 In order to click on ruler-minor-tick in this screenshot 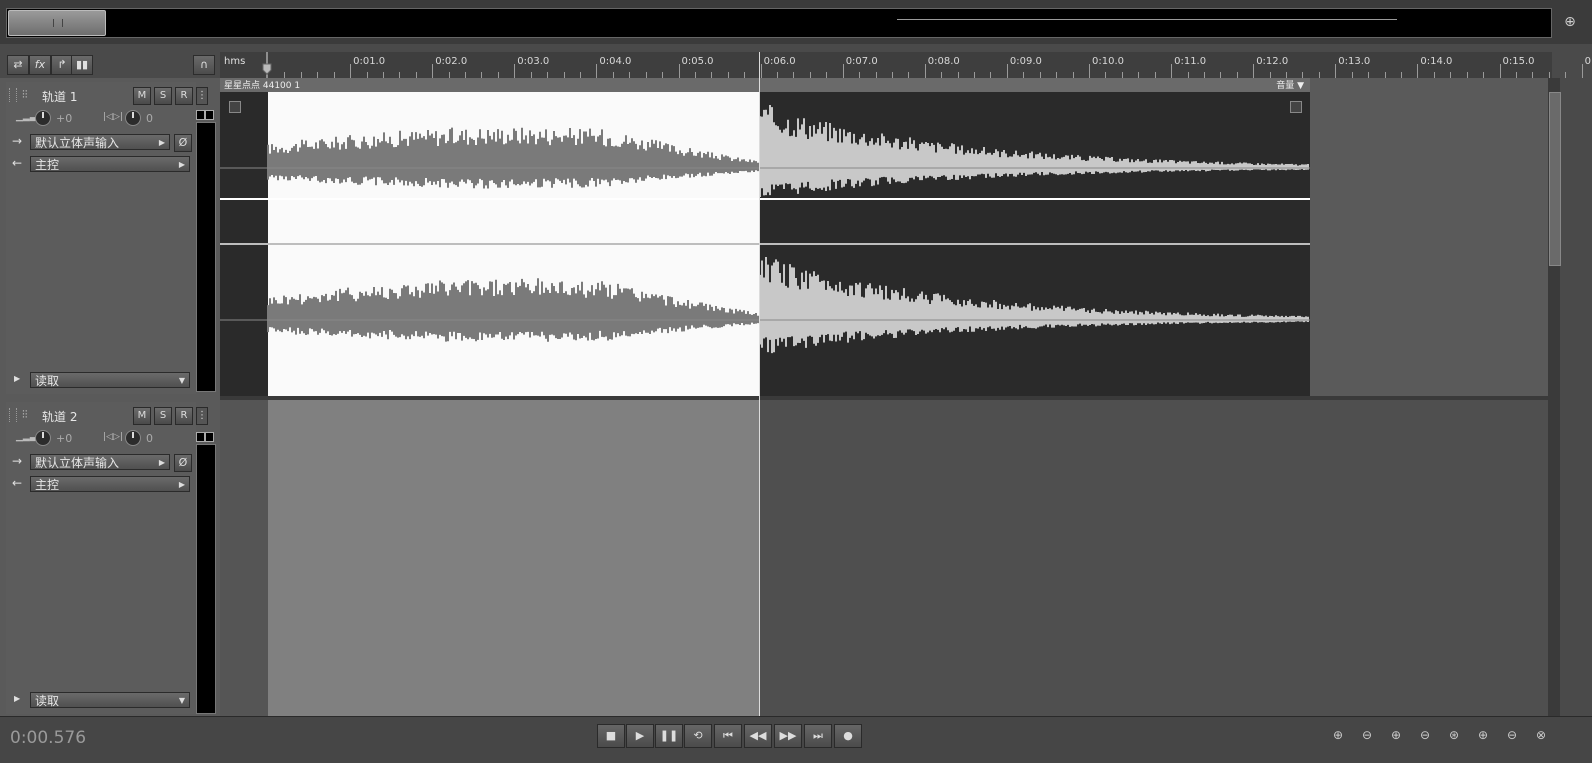, I will do `click(1566, 75)`.